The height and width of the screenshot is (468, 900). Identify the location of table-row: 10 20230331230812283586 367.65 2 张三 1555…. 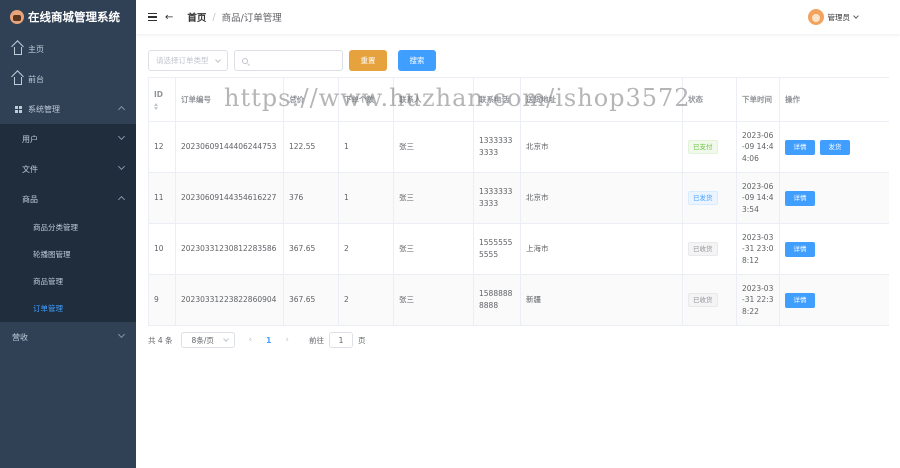
(519, 249).